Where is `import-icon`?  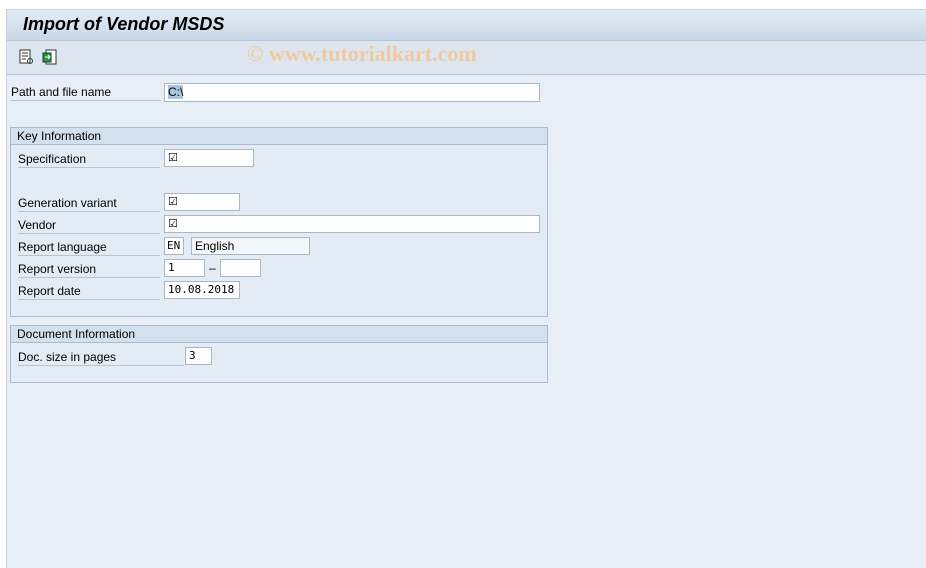
import-icon is located at coordinates (50, 57).